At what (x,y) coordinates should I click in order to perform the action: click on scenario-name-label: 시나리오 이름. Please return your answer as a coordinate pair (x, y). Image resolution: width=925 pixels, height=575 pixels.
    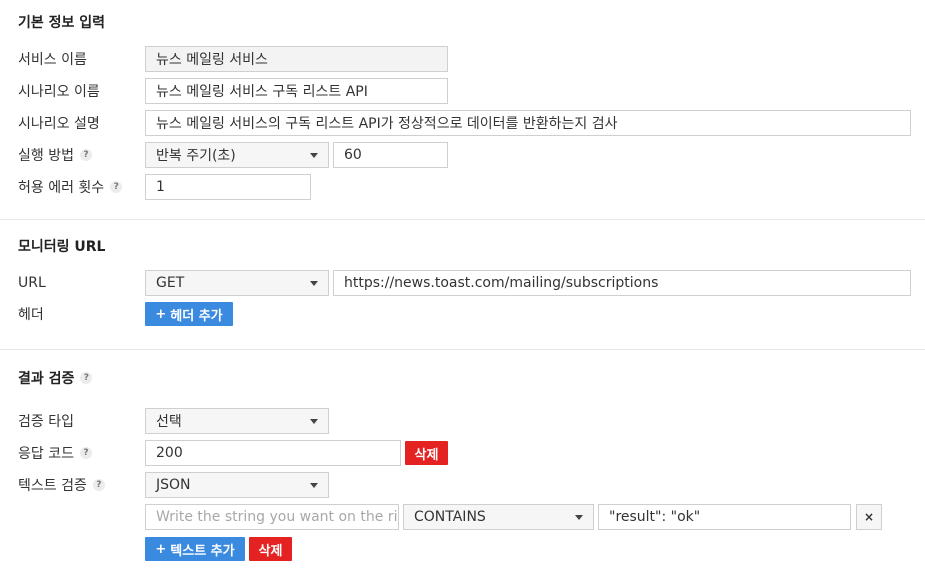
    Looking at the image, I should click on (59, 91).